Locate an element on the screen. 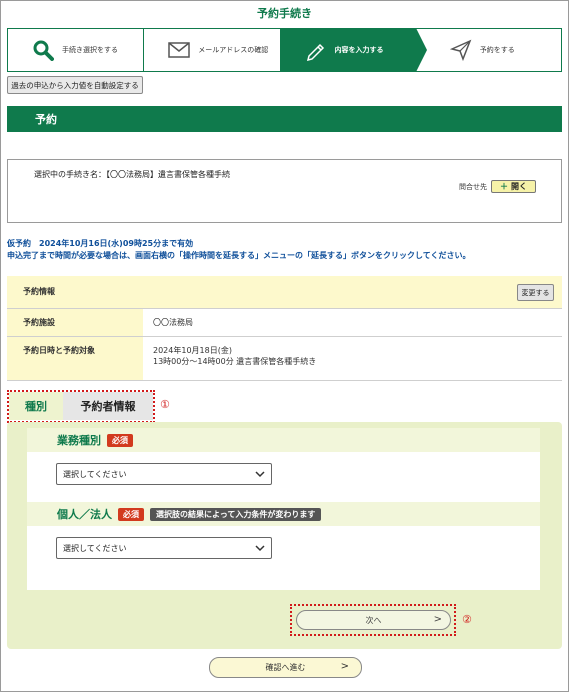 Image resolution: width=569 pixels, height=692 pixels. pen-icon is located at coordinates (316, 50).